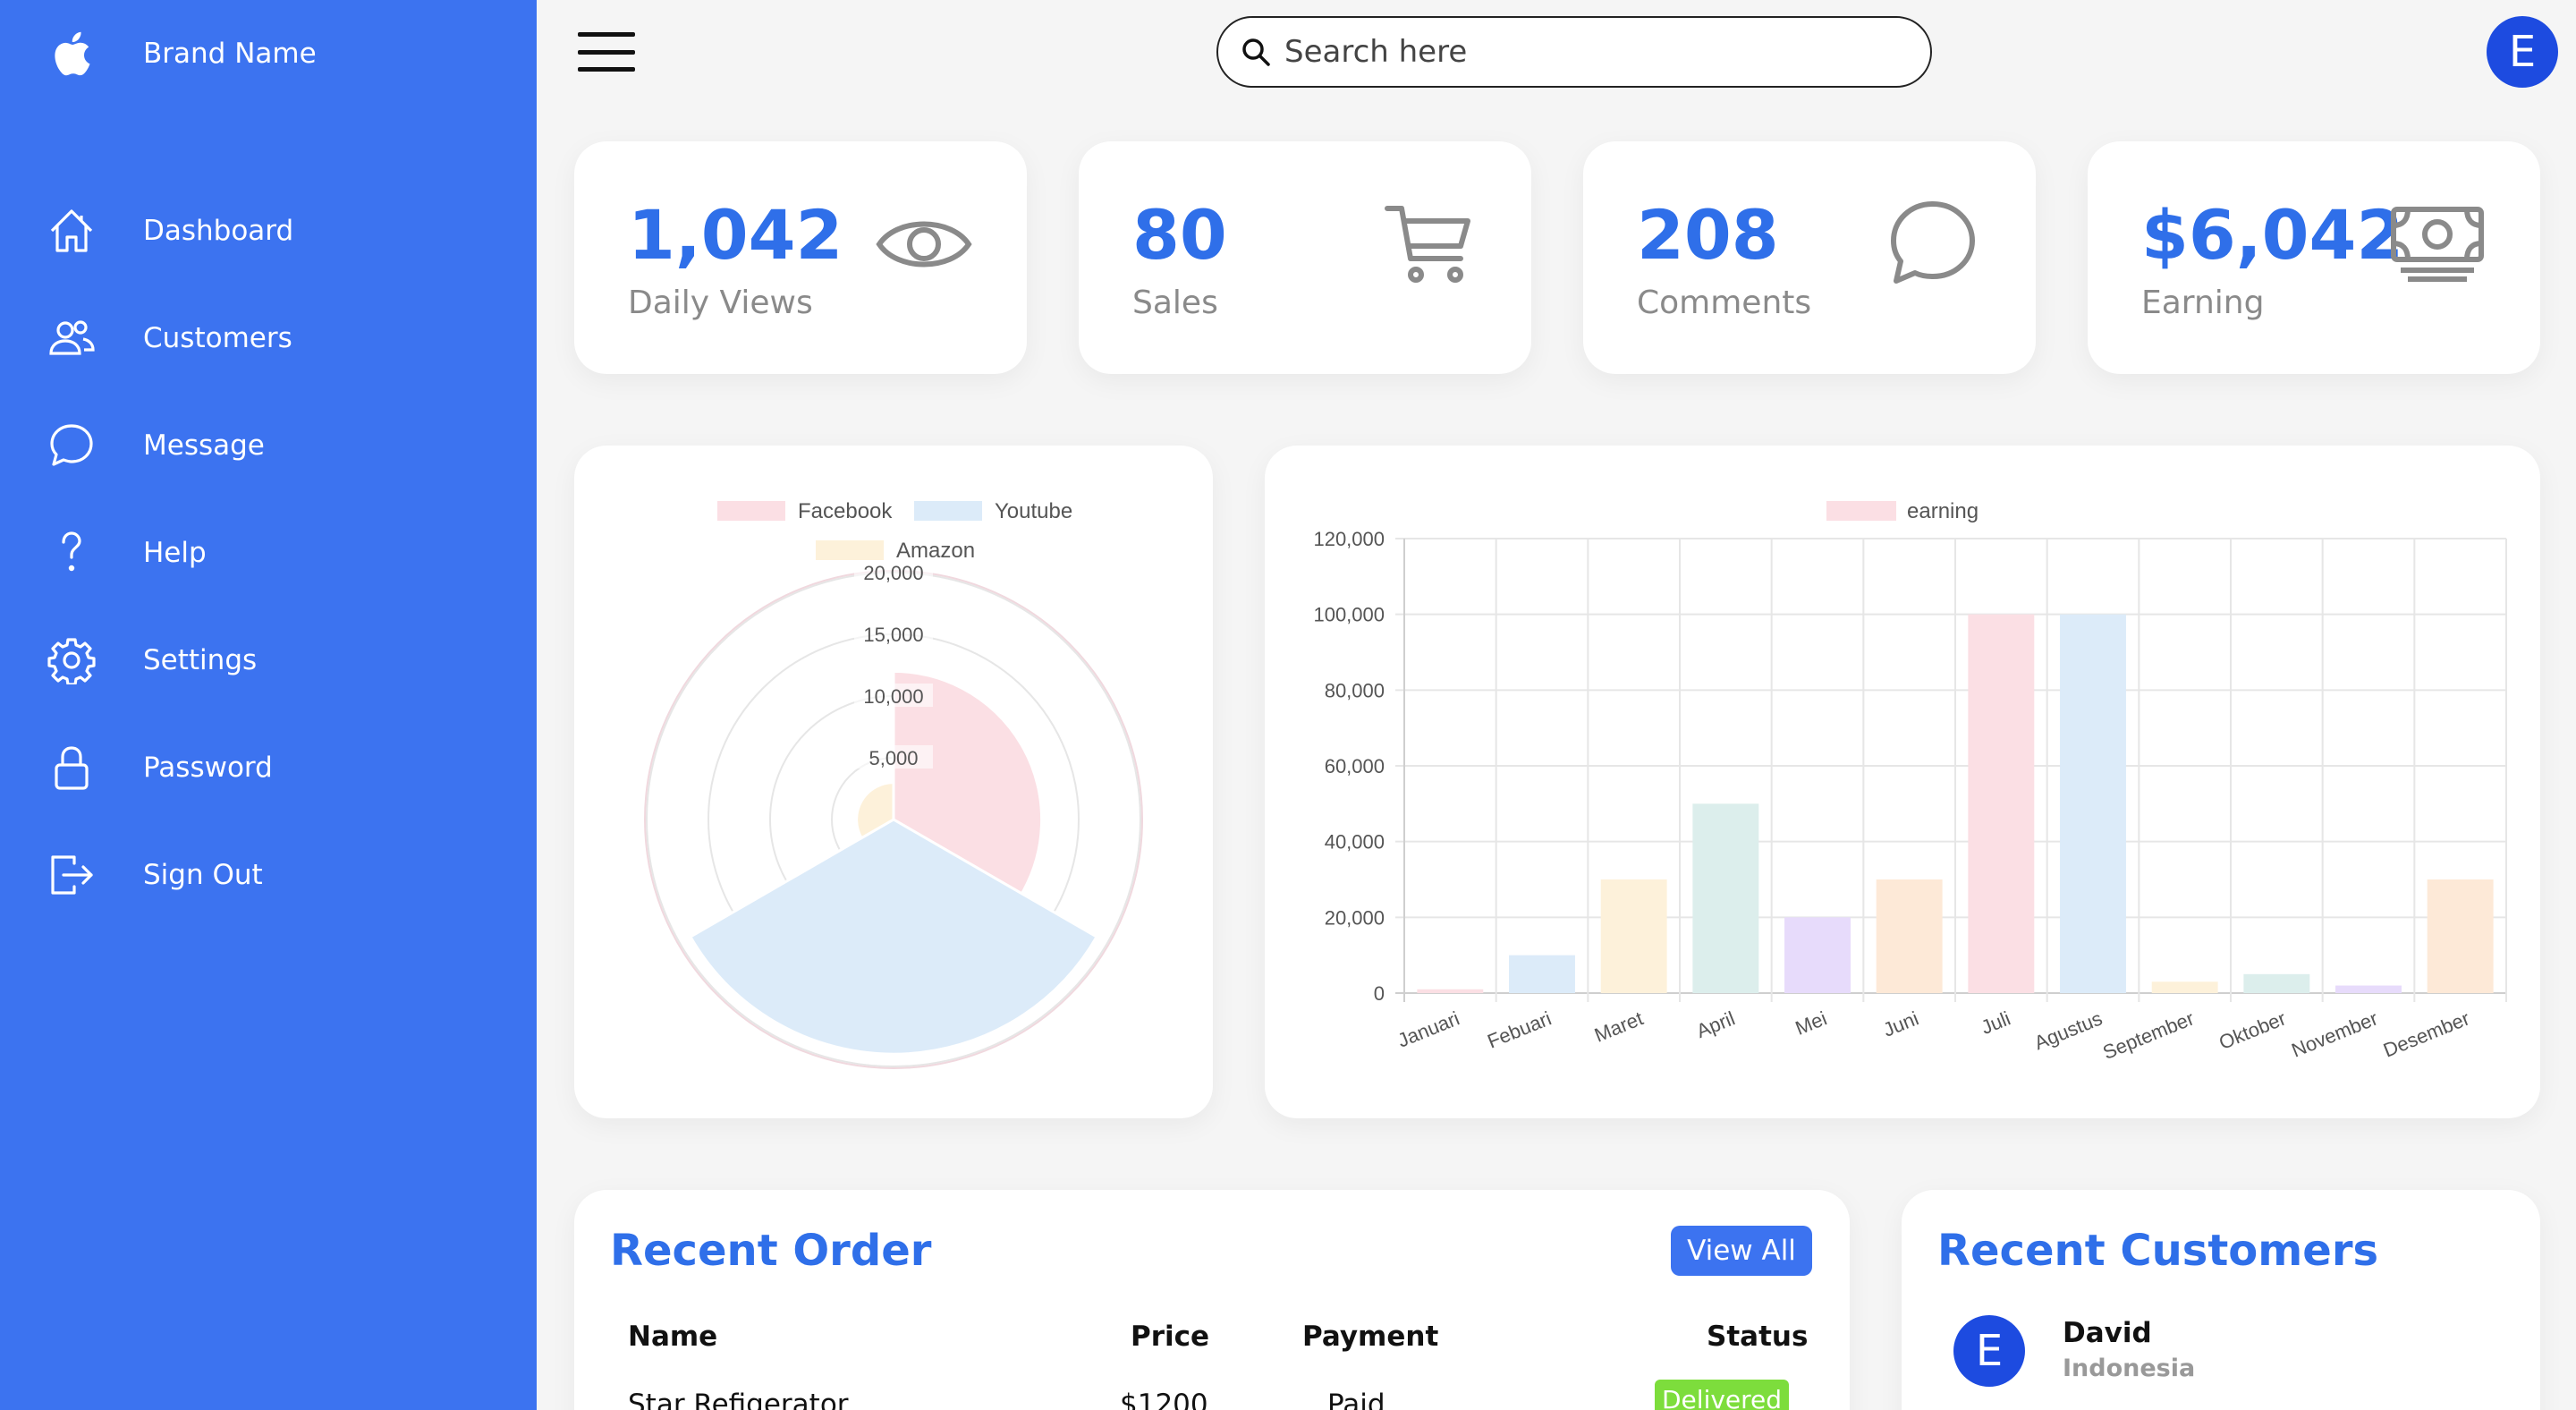 Image resolution: width=2576 pixels, height=1410 pixels. I want to click on column-header-status: Status, so click(1758, 1337).